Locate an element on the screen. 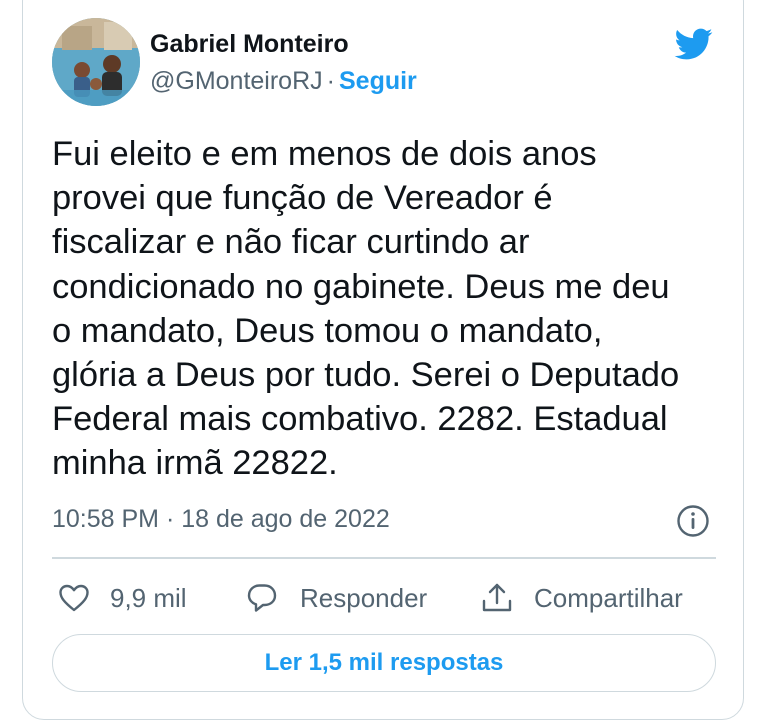  like-button: 9,9 mil is located at coordinates (122, 598).